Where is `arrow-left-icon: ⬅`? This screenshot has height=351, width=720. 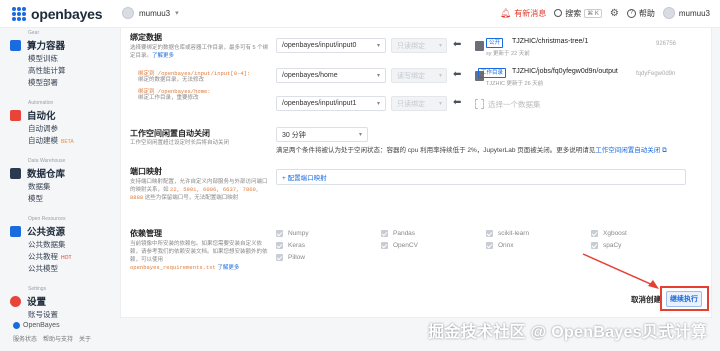
arrow-left-icon: ⬅ is located at coordinates (457, 74).